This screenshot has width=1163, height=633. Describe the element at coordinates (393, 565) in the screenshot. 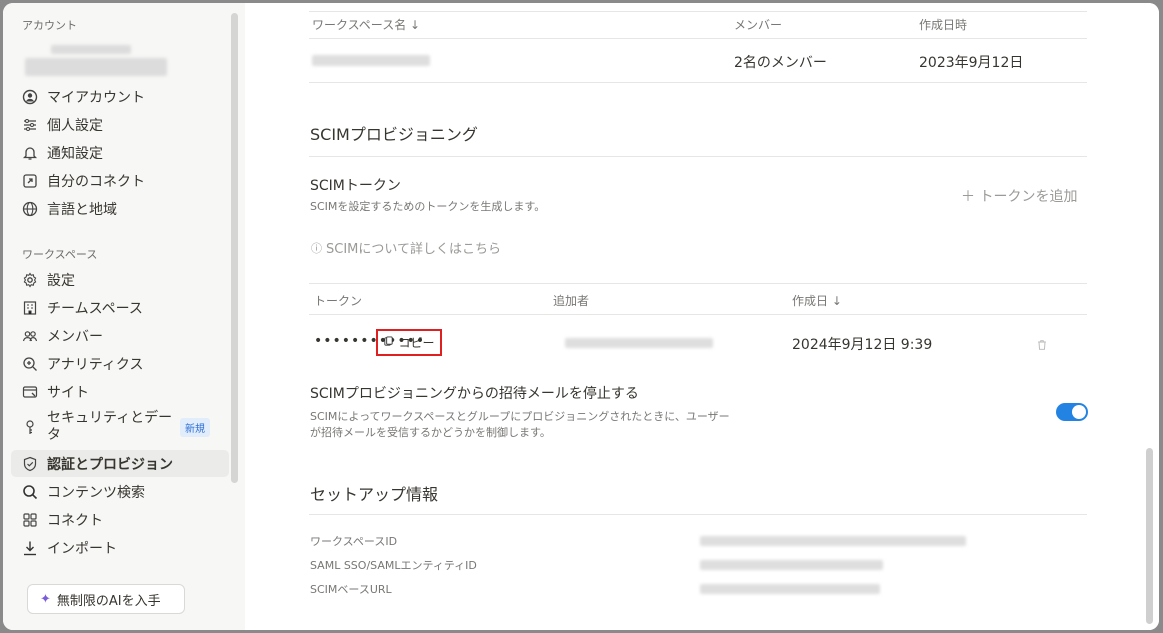

I see `setup-label-saml-entity-id: SAML SSO/SAMLエンティティID` at that location.